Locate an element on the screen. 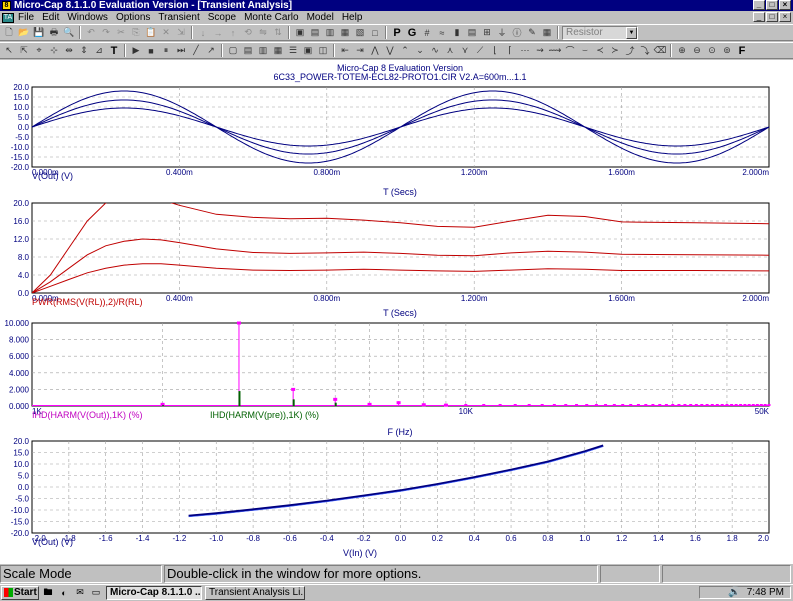  plot-window-icon: ▣ is located at coordinates (308, 50).